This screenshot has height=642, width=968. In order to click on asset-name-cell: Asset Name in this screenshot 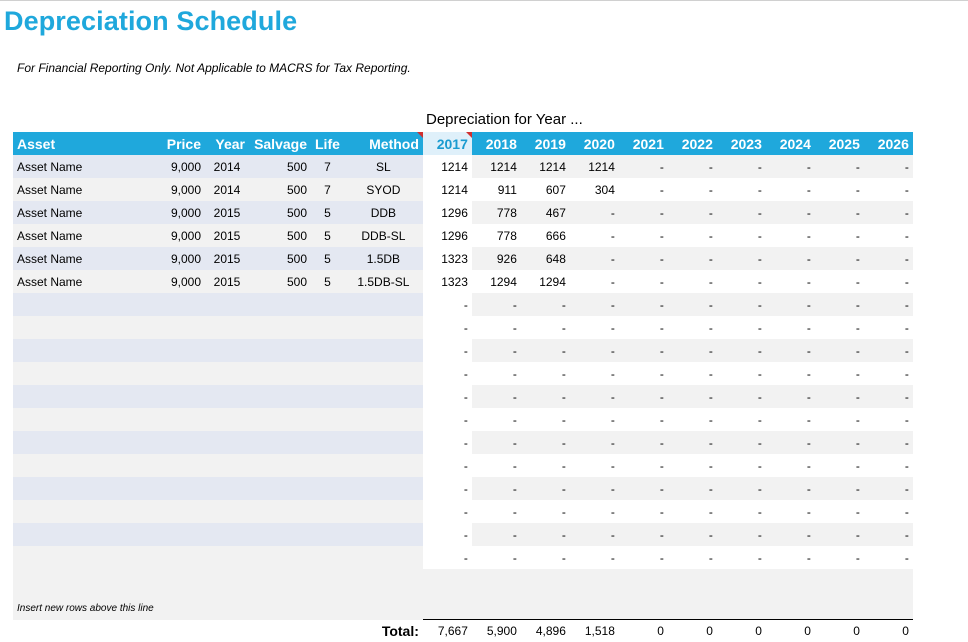, I will do `click(84, 189)`.